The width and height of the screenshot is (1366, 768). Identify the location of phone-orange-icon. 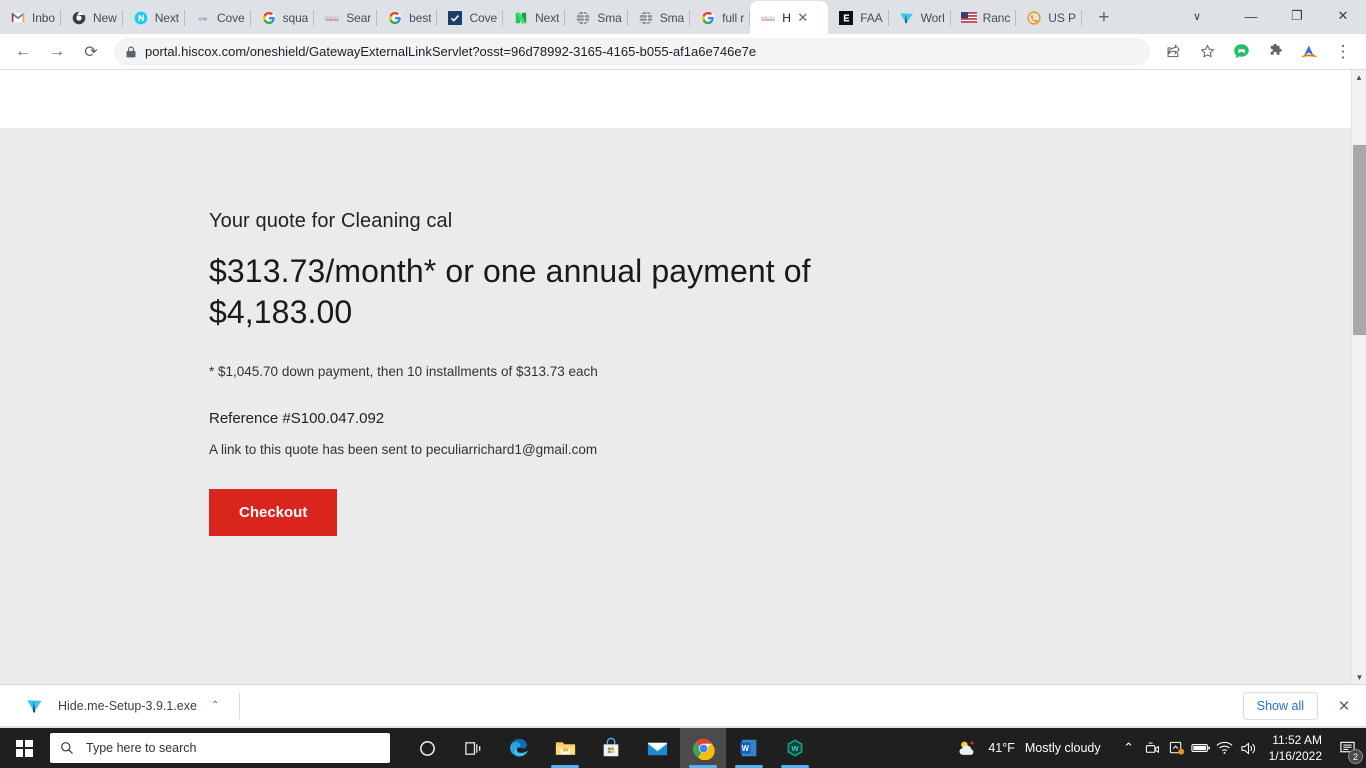
(1034, 18).